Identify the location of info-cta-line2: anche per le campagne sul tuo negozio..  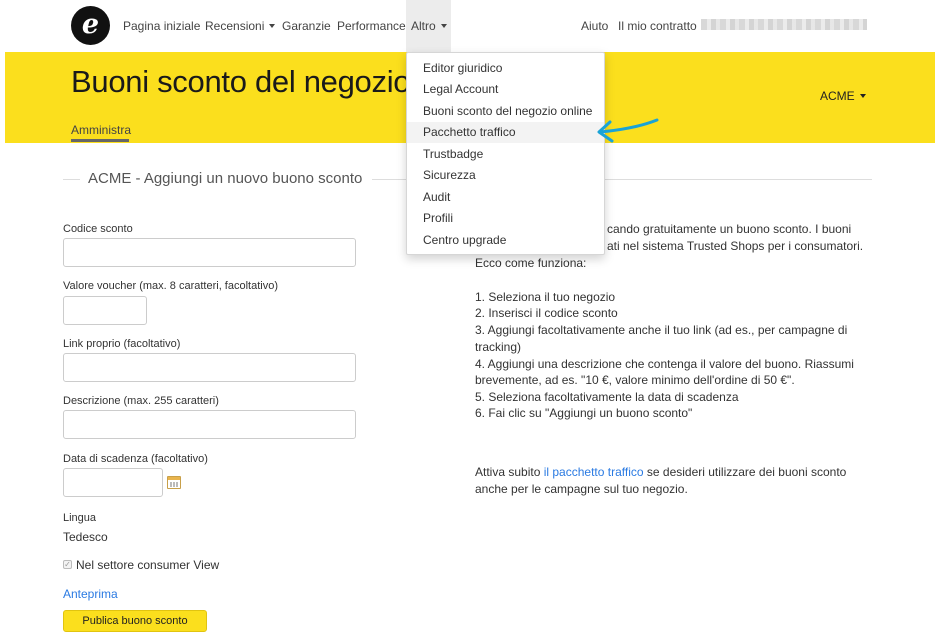
(581, 489).